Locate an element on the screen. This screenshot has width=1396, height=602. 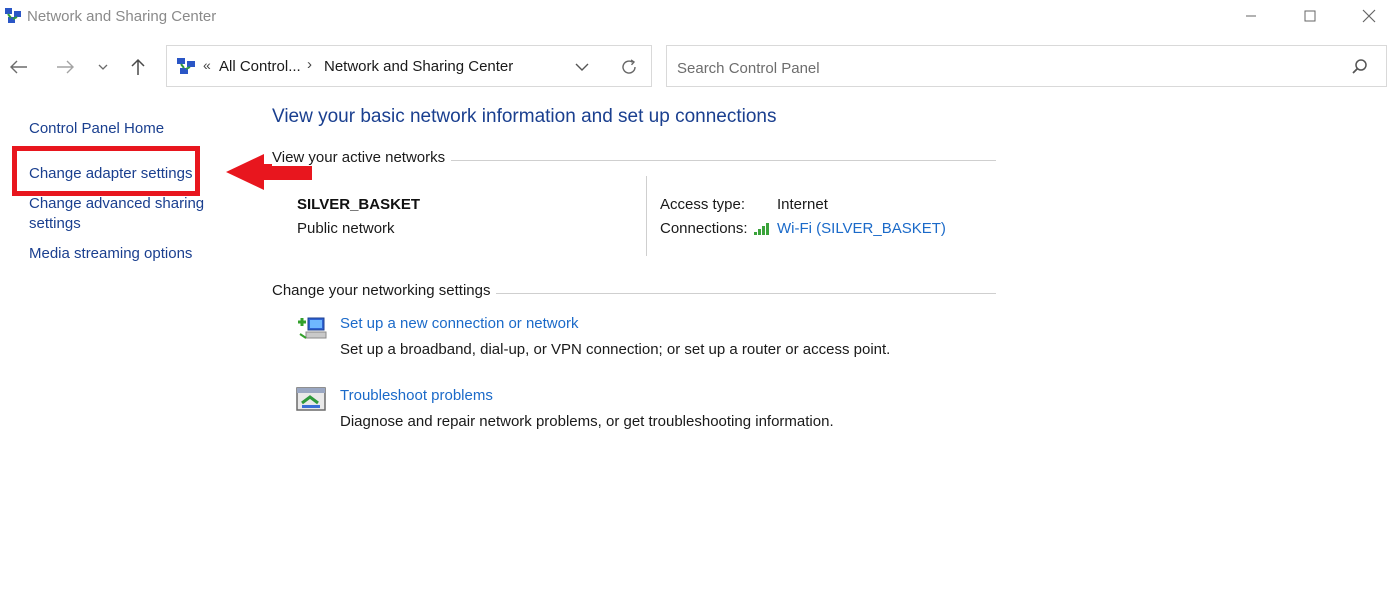
address-dropdown-button is located at coordinates (582, 67).